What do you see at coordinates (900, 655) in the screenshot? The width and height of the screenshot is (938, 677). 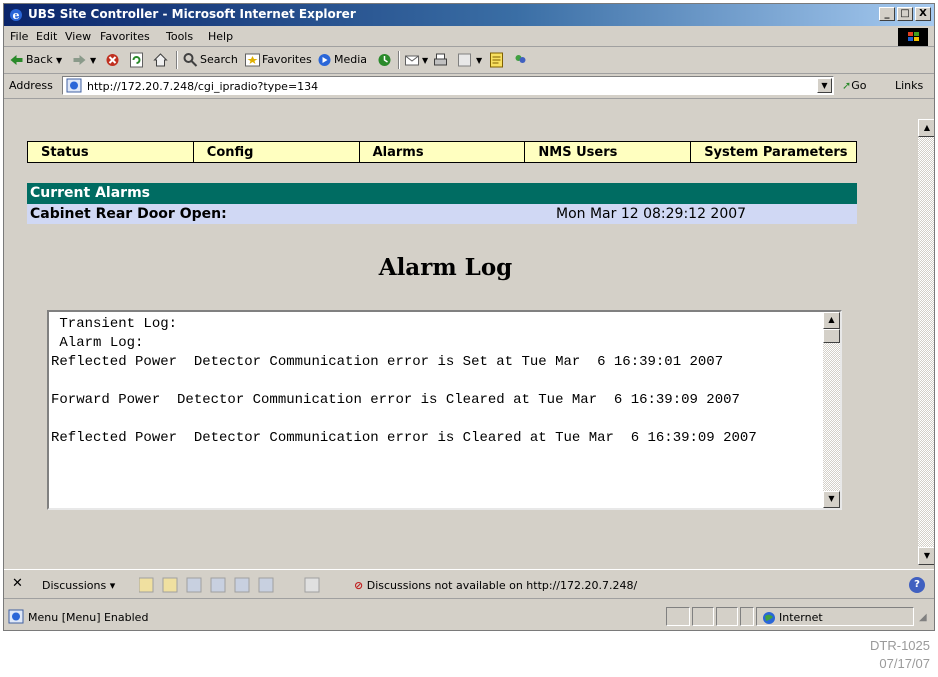 I see `document-watermark: DTR-1025 07/17/07` at bounding box center [900, 655].